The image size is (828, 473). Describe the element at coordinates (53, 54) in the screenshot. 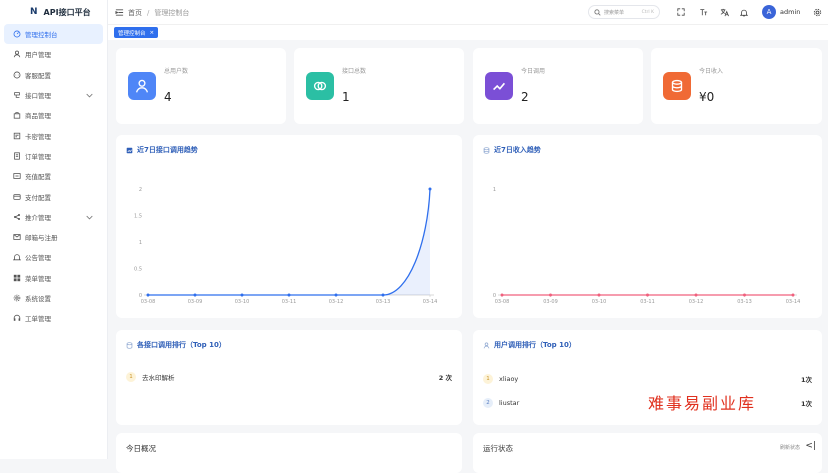

I see `sidebar-item: 用户管理` at that location.